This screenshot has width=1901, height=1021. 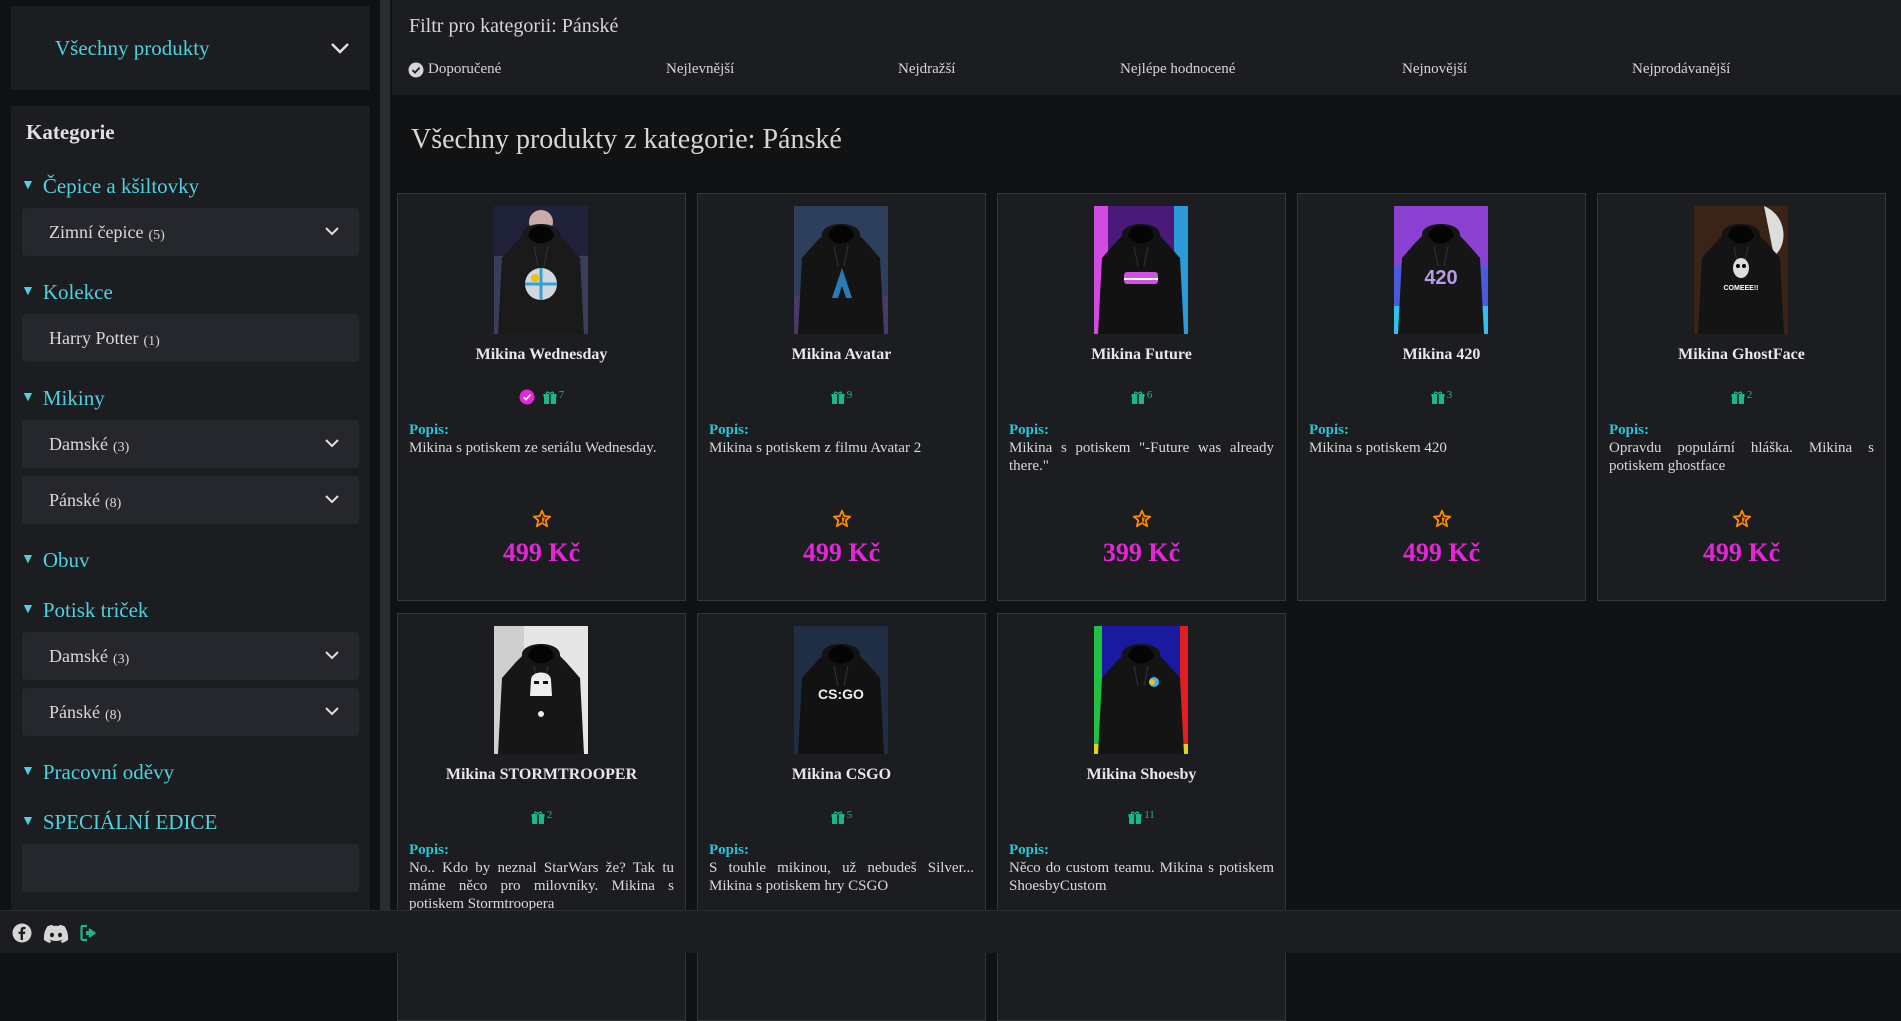 What do you see at coordinates (1177, 69) in the screenshot?
I see `sort-best-rated: Nejlépe hodnocené` at bounding box center [1177, 69].